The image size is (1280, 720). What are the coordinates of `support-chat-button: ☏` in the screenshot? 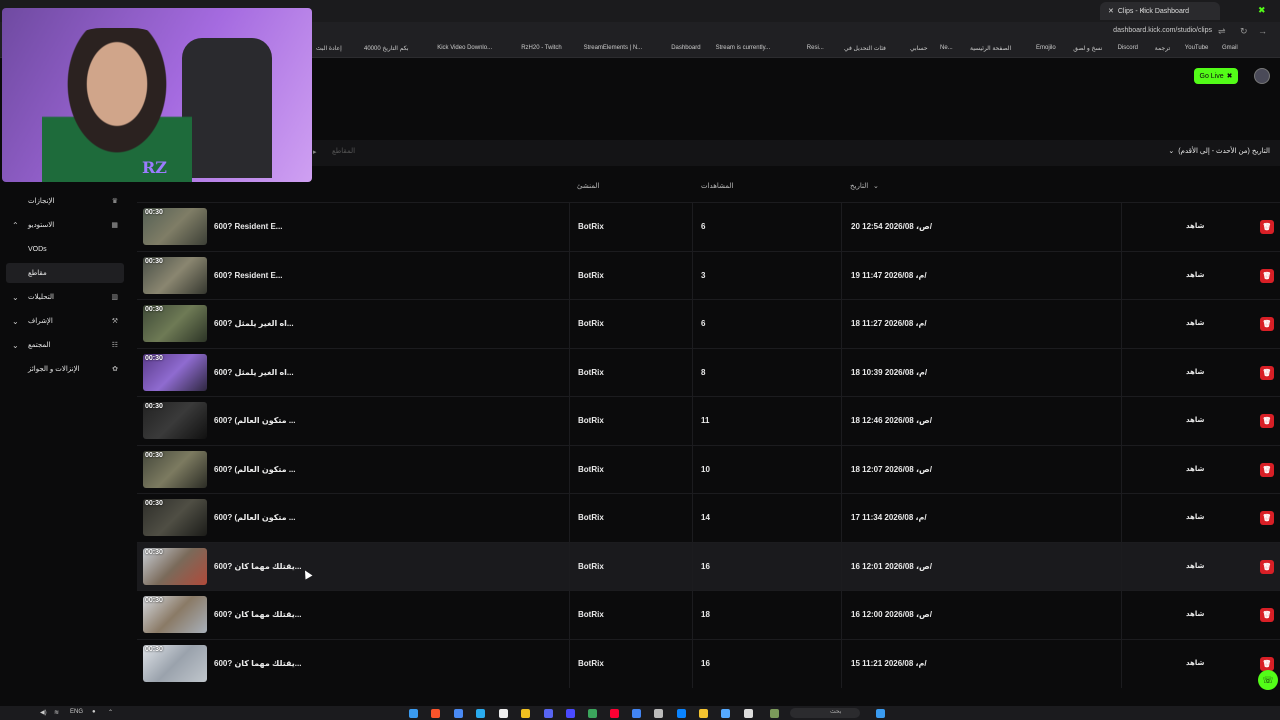 It's located at (1268, 680).